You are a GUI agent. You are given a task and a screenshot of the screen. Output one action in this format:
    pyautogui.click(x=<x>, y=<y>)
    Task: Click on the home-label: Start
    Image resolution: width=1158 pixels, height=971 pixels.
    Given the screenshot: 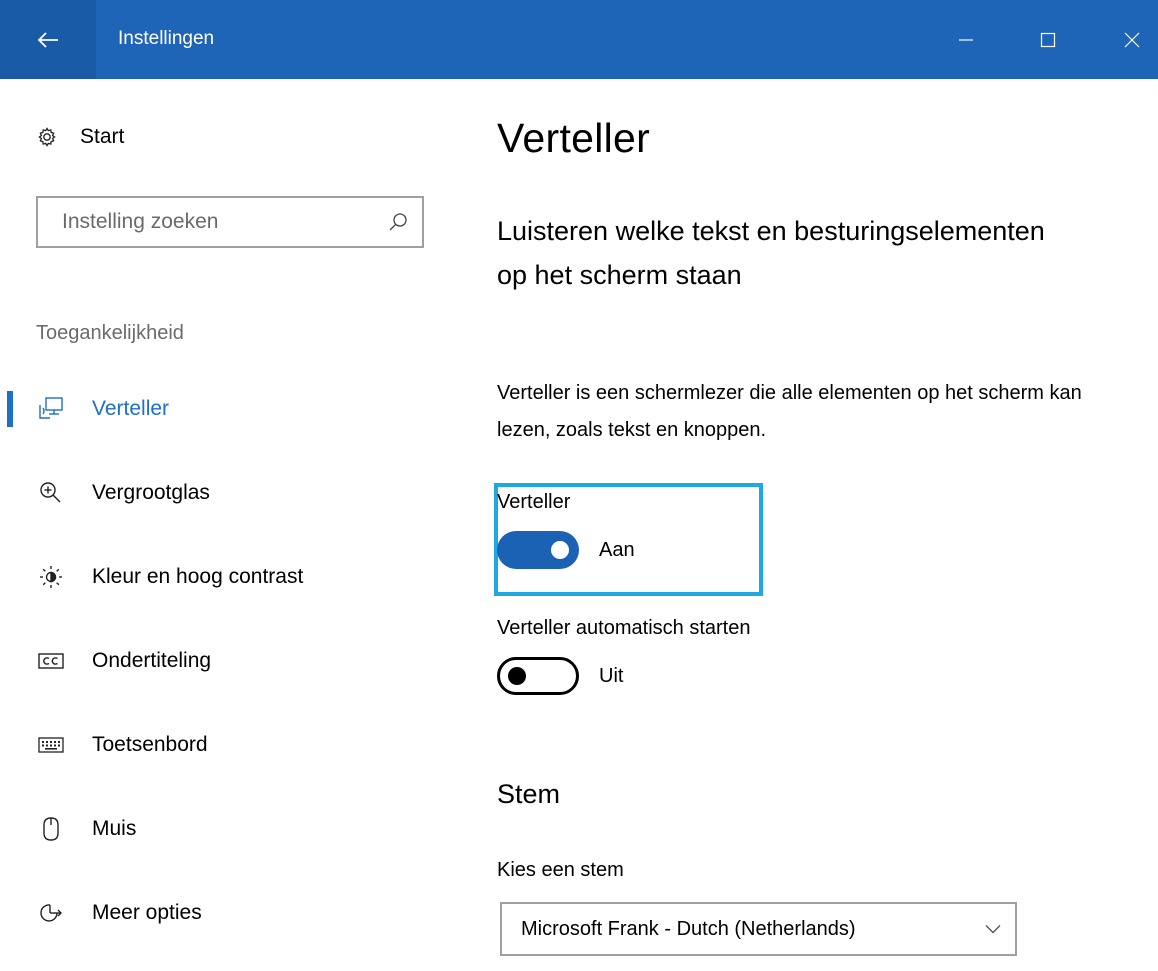 What is the action you would take?
    pyautogui.click(x=102, y=136)
    